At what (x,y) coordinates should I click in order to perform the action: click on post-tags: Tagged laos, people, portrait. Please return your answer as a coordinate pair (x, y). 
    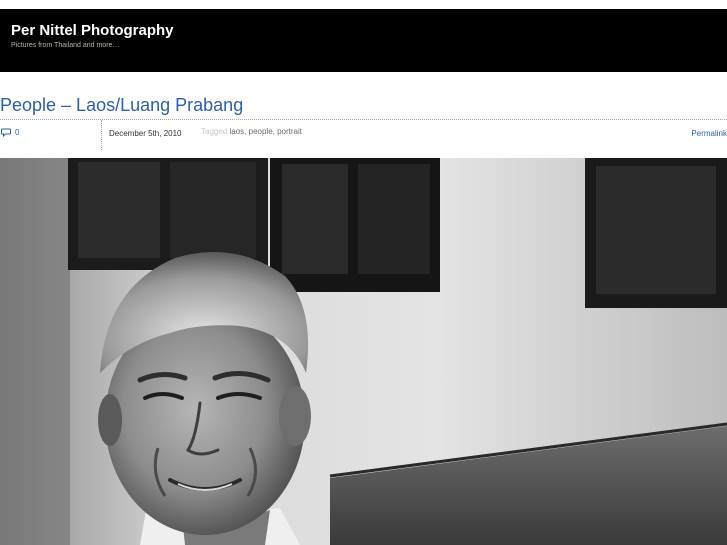
    Looking at the image, I should click on (251, 131).